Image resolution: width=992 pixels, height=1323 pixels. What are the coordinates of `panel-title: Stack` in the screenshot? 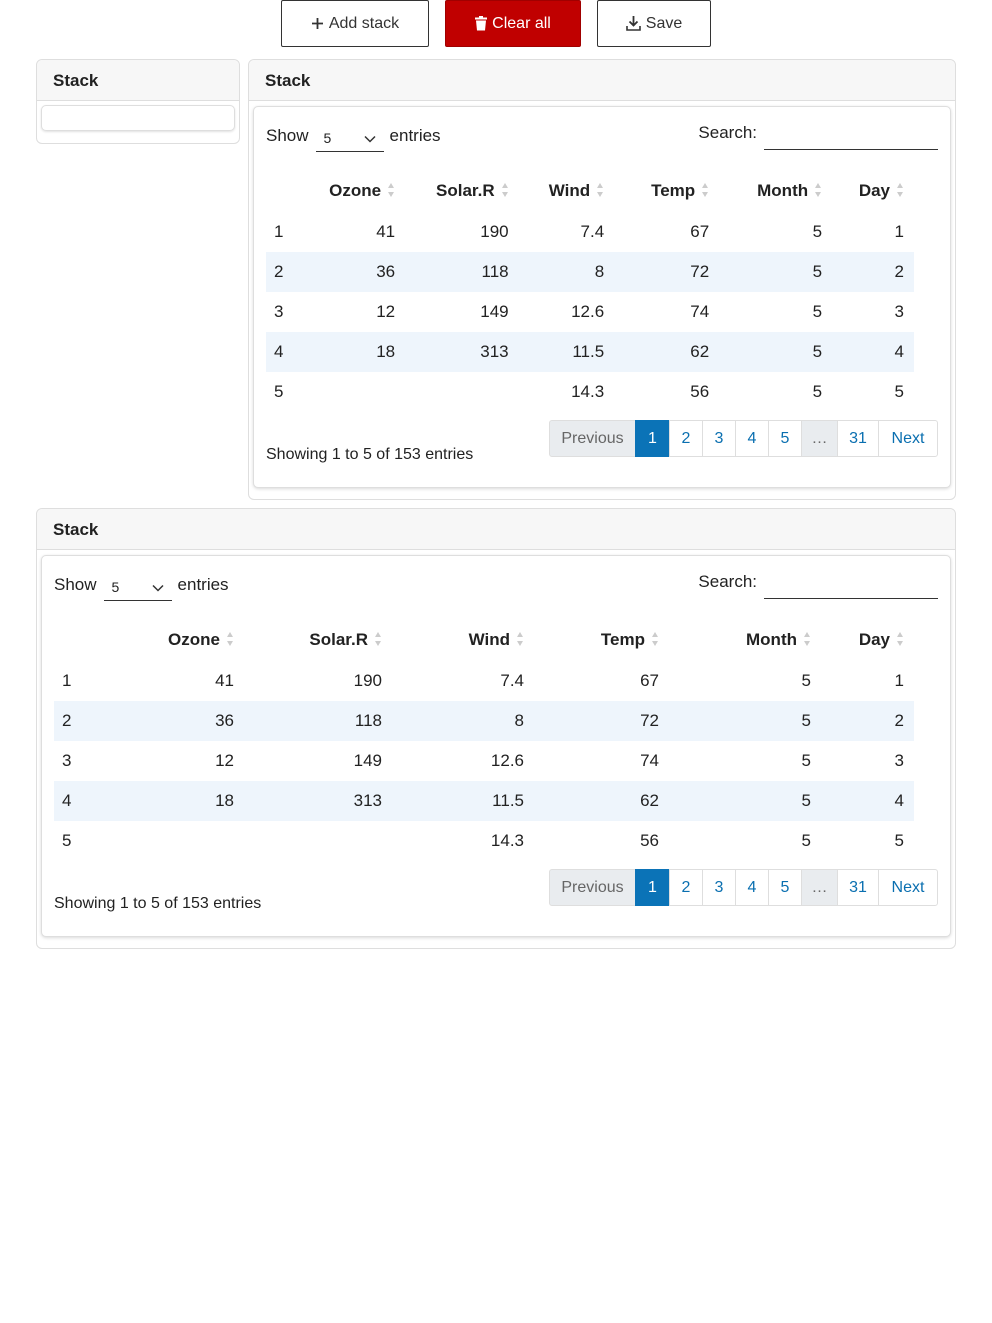 It's located at (138, 80).